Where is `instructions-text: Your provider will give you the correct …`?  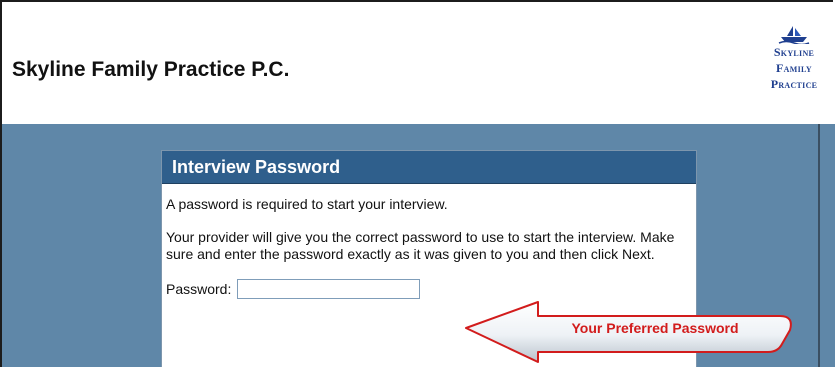
instructions-text: Your provider will give you the correct … is located at coordinates (420, 245).